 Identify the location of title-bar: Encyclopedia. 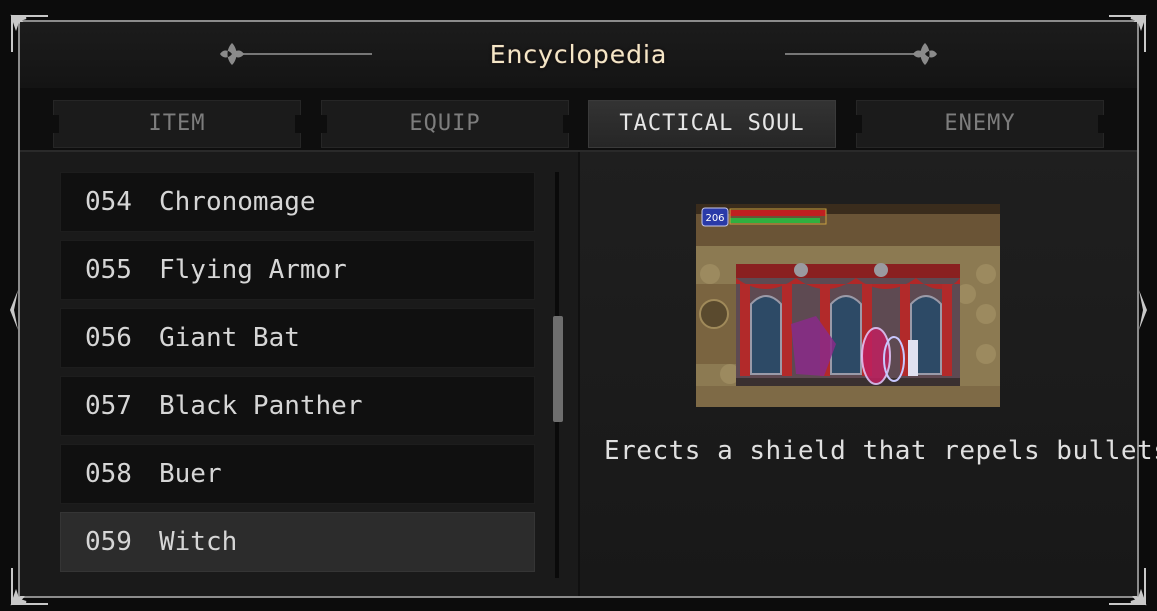
(578, 55).